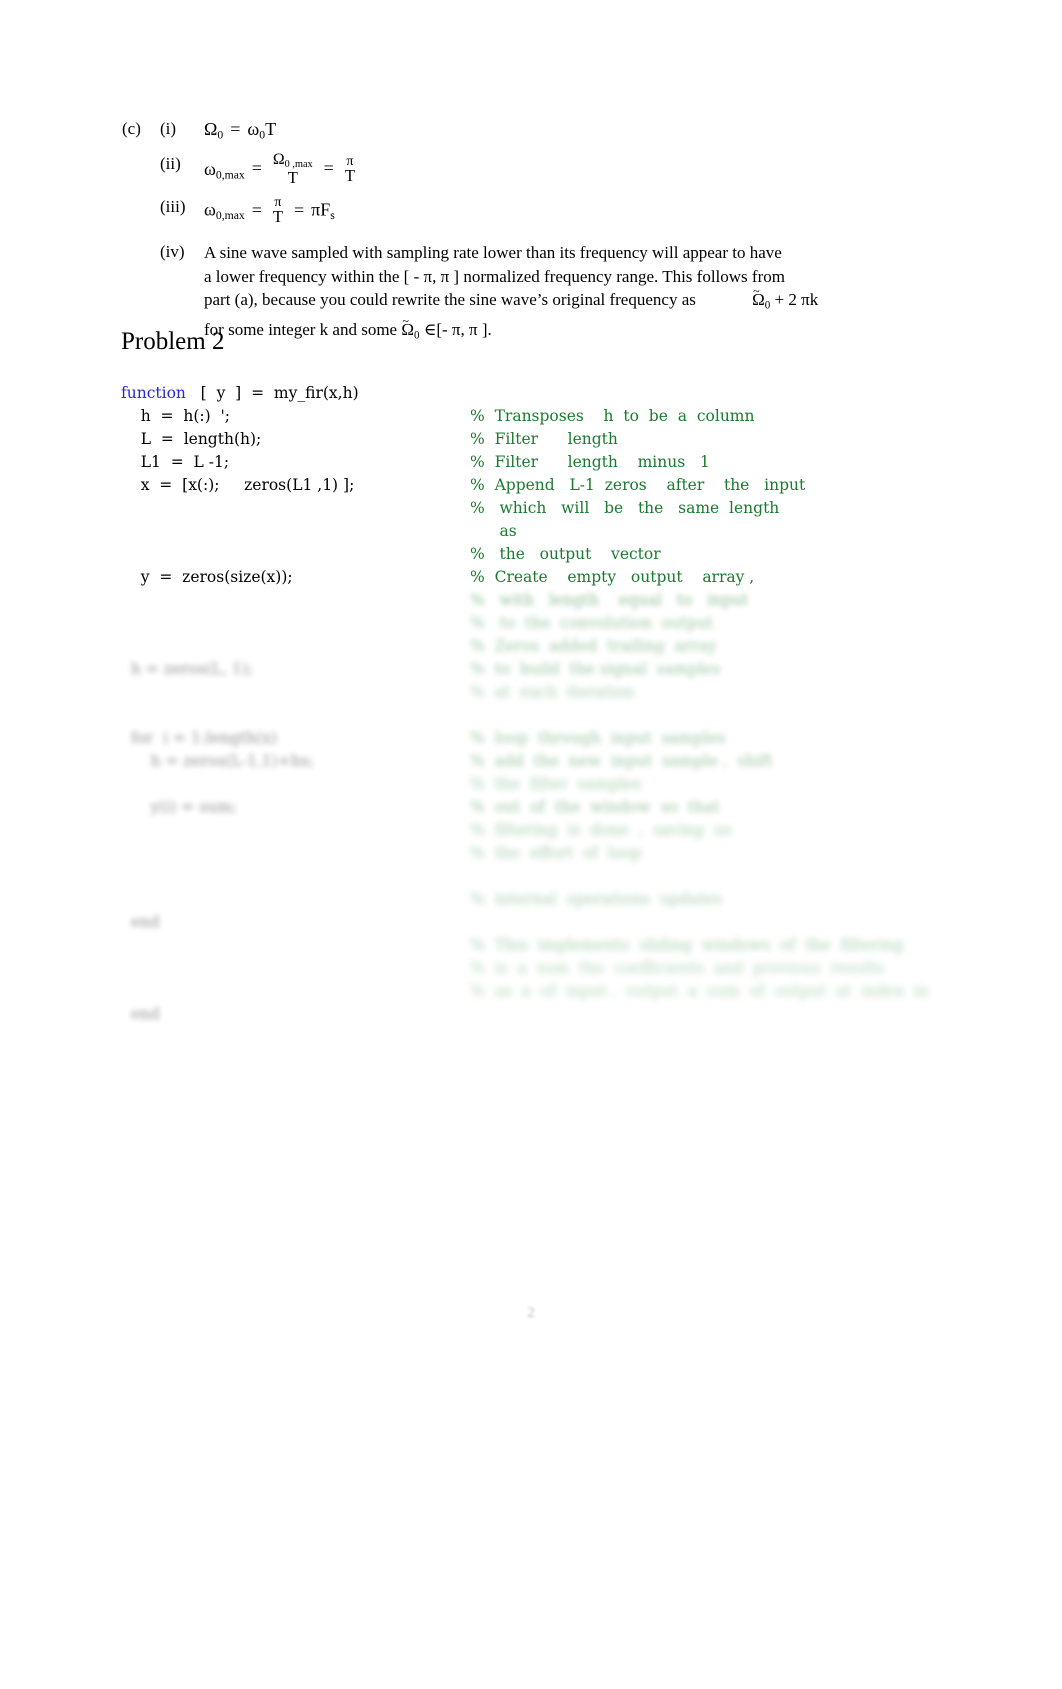  What do you see at coordinates (217, 761) in the screenshot?
I see `code-line-source: h = zeros(L-1,1)+hs;` at bounding box center [217, 761].